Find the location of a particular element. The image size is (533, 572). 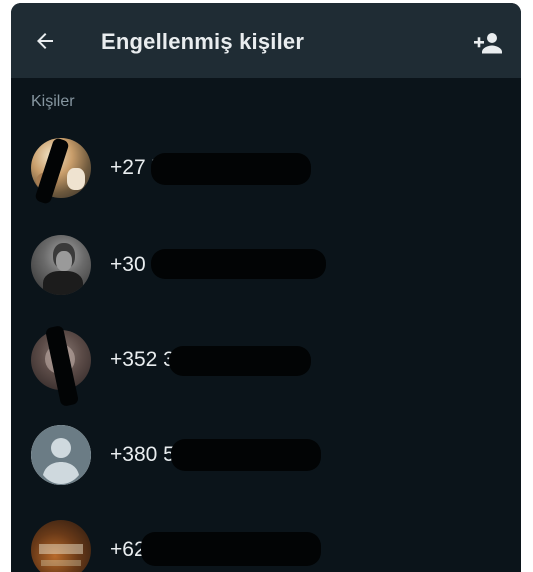

app-bar: Engellenmiş kişiler is located at coordinates (266, 40).